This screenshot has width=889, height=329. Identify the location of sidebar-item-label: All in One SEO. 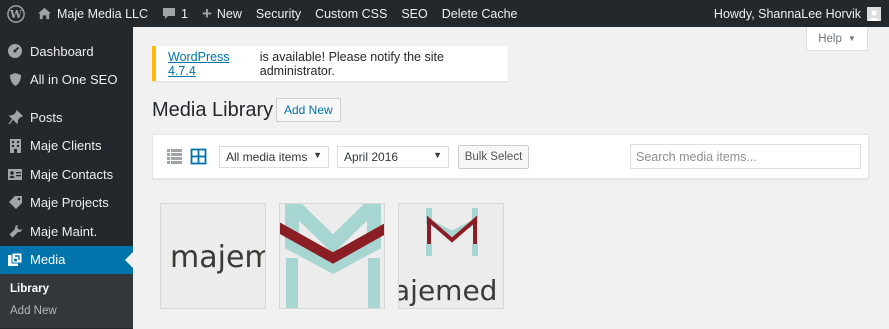
(74, 80).